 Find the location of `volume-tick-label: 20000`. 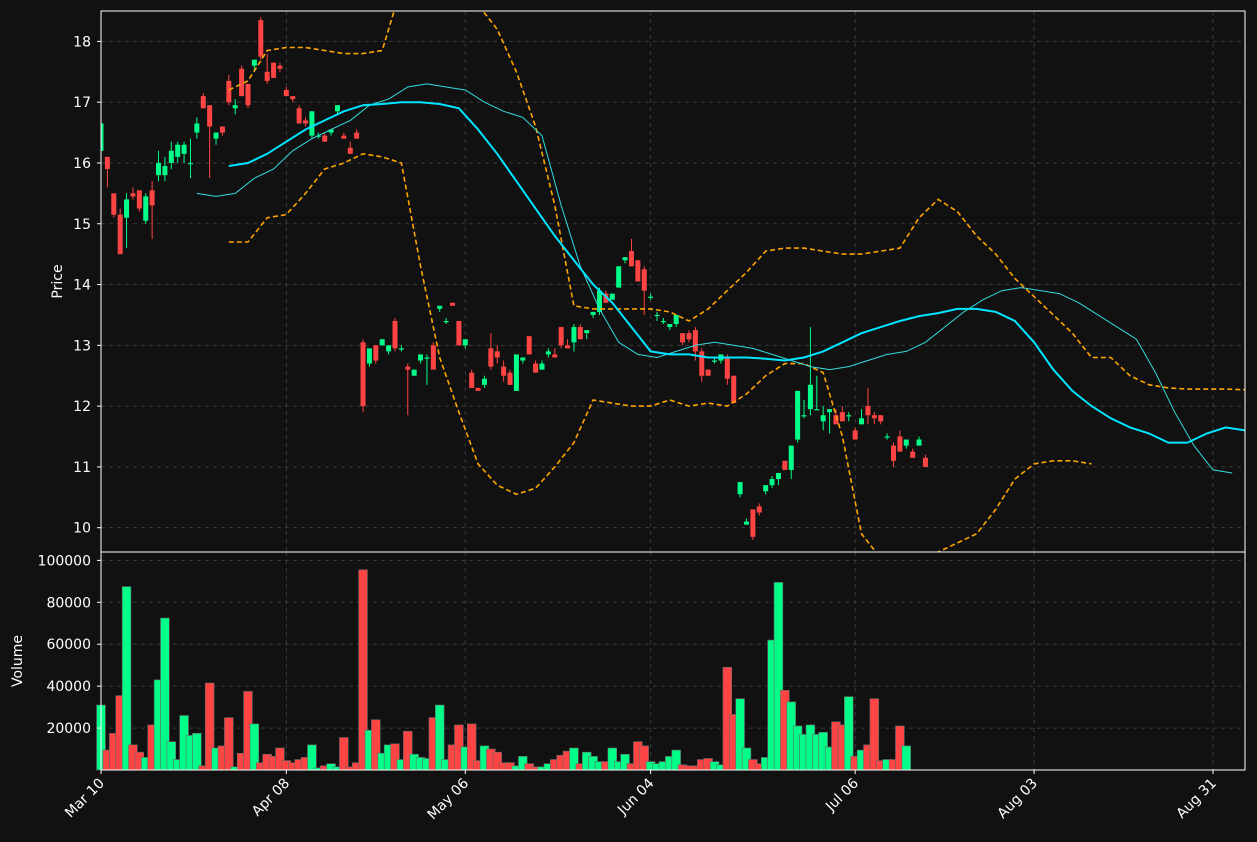

volume-tick-label: 20000 is located at coordinates (68, 729).